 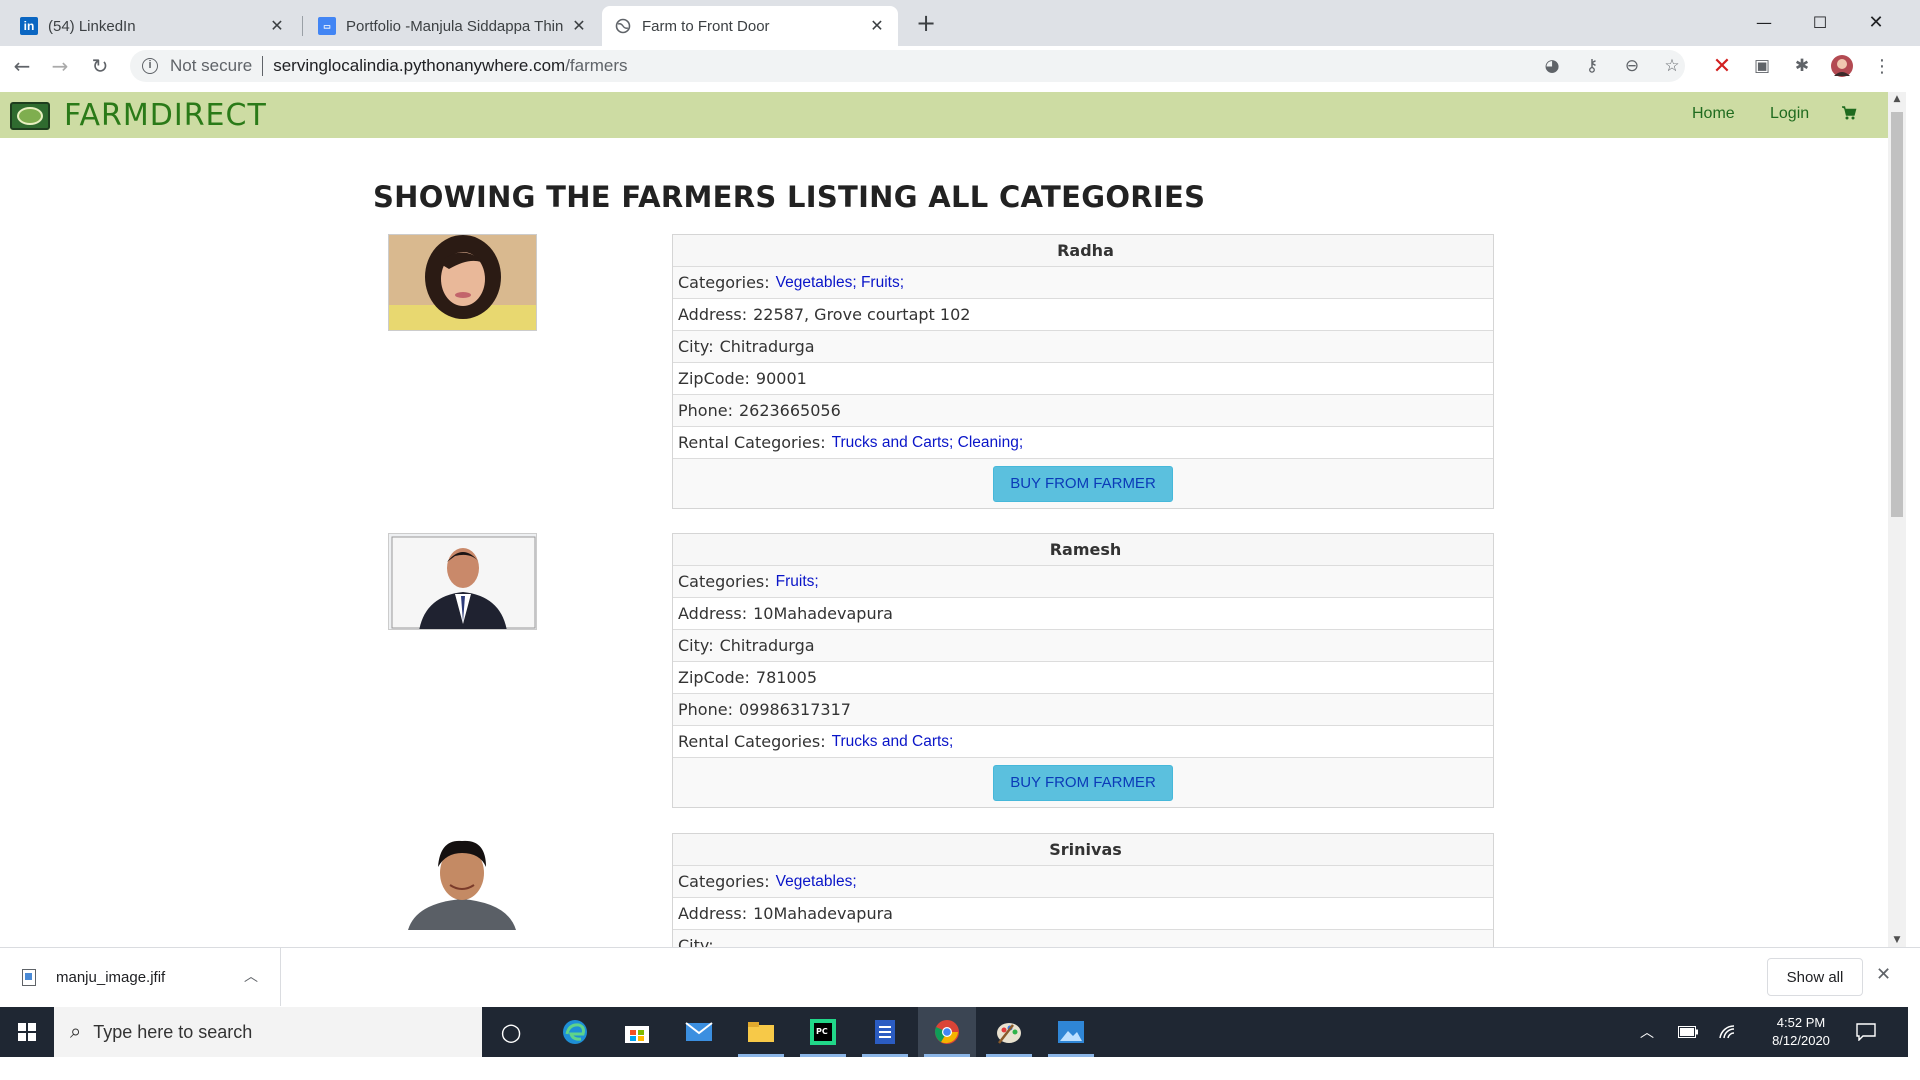 I want to click on nav-login-link: Login, so click(x=1789, y=114).